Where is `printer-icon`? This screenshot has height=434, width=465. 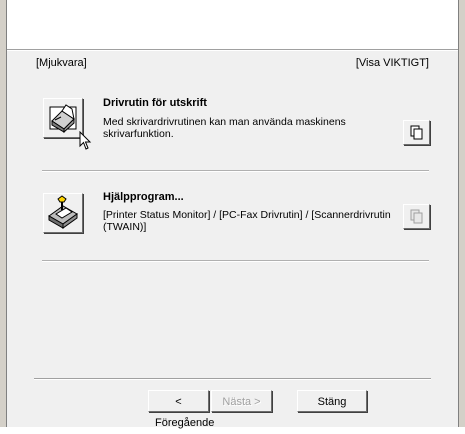 printer-icon is located at coordinates (63, 119).